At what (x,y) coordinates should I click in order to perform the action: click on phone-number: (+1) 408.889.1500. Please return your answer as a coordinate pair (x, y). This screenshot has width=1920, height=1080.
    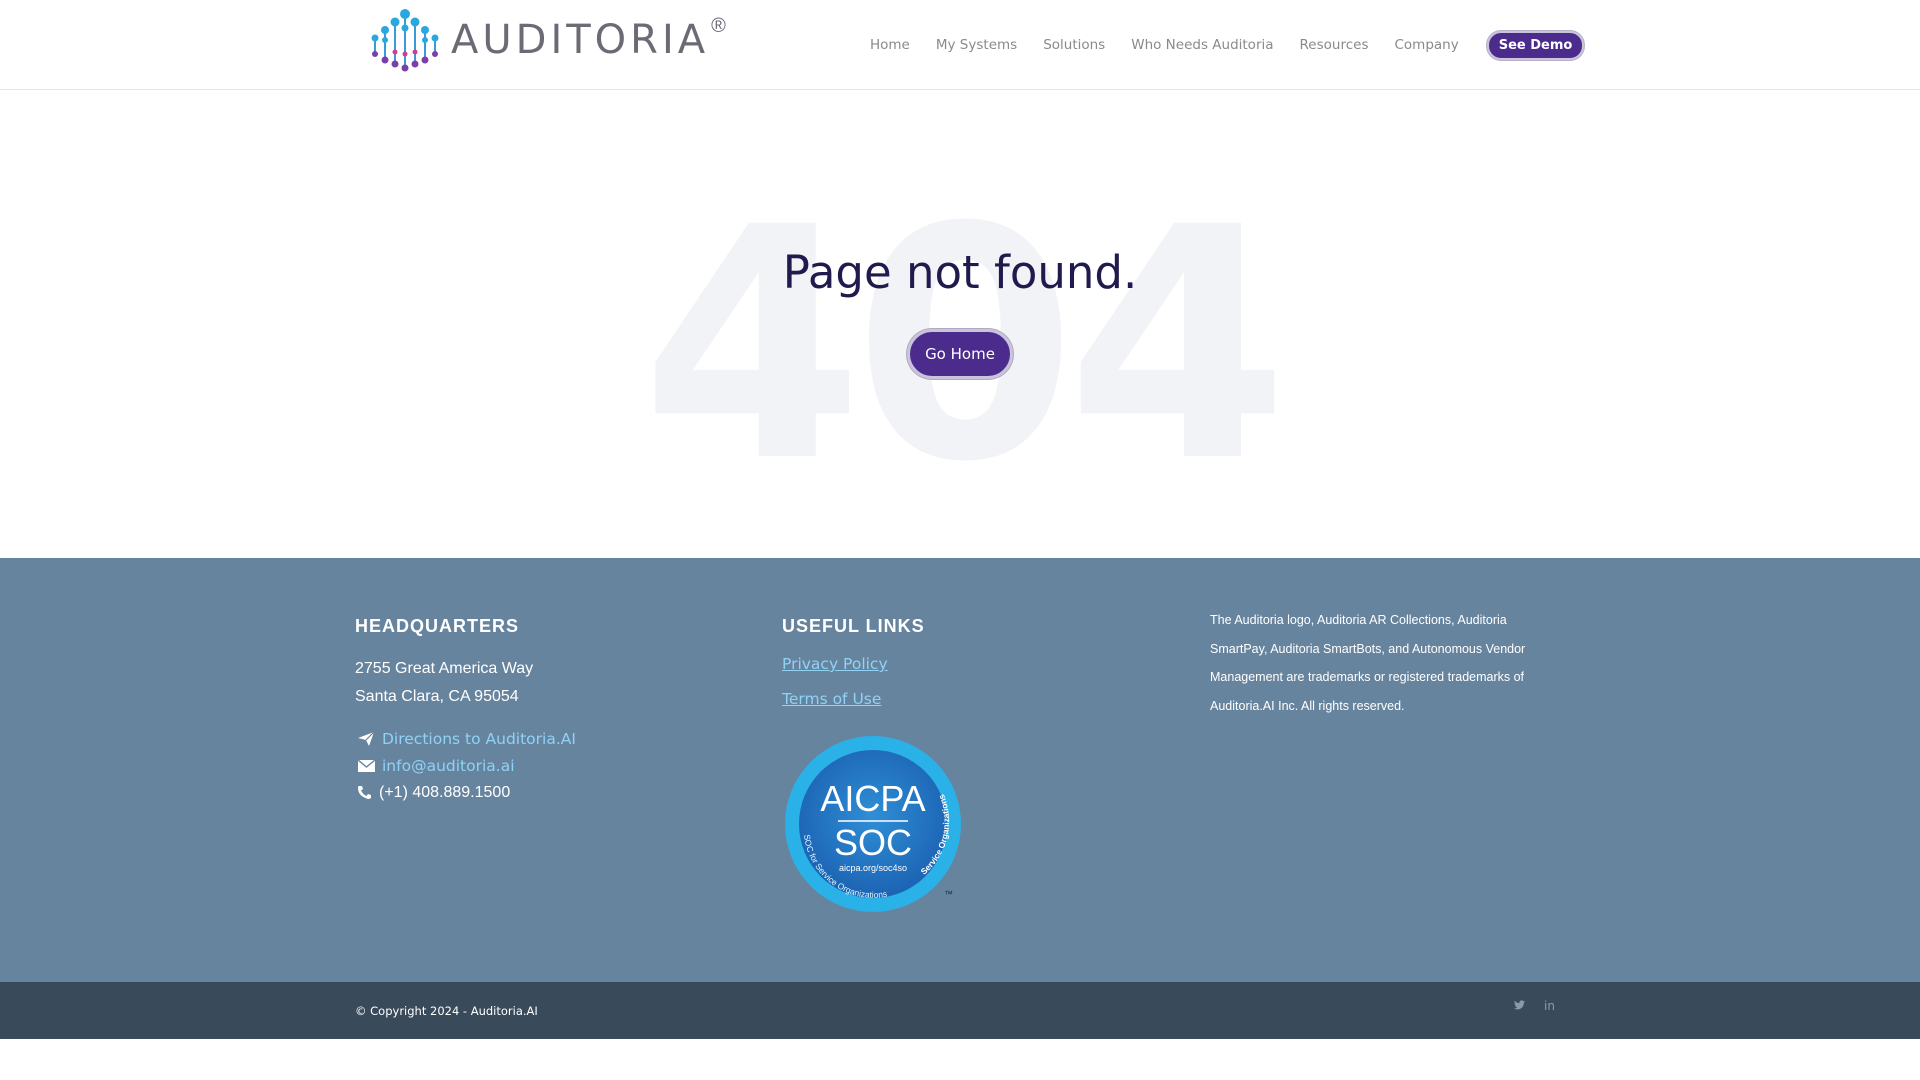
    Looking at the image, I should click on (445, 792).